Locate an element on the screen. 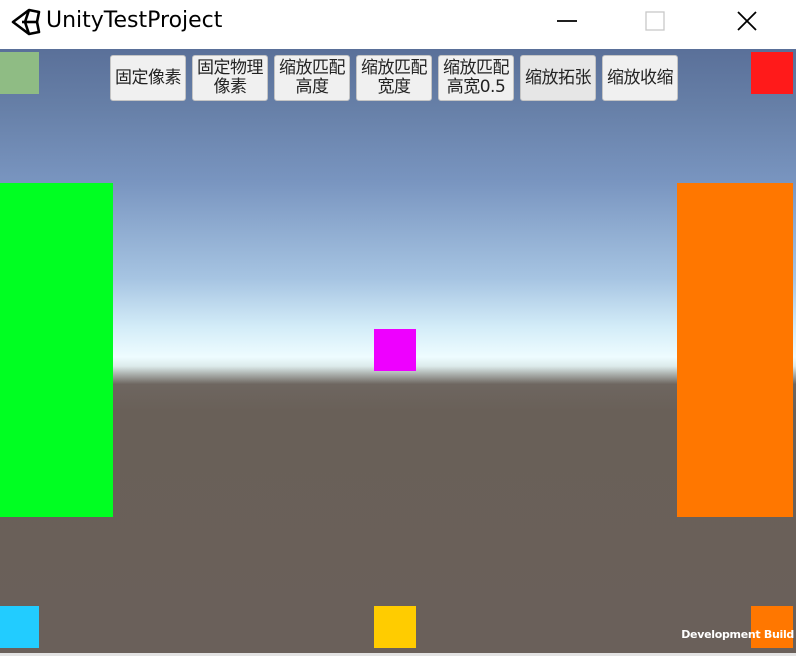 This screenshot has height=656, width=796. title-bar: UnityTestProject is located at coordinates (398, 22).